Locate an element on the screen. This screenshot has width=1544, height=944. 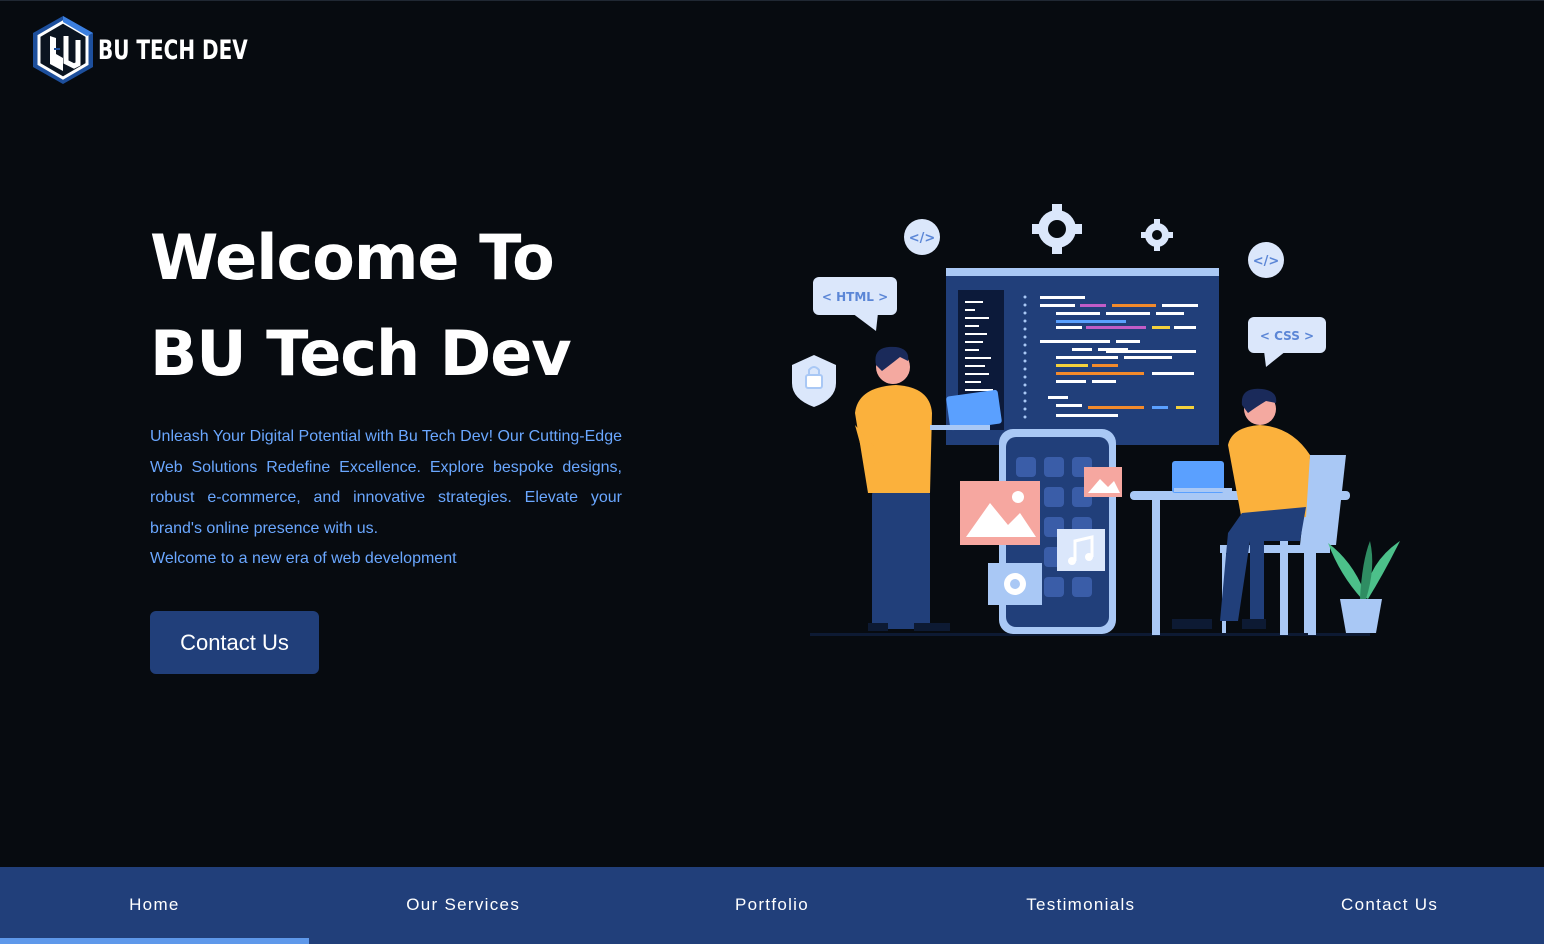
nav-item-home: Home is located at coordinates (154, 905).